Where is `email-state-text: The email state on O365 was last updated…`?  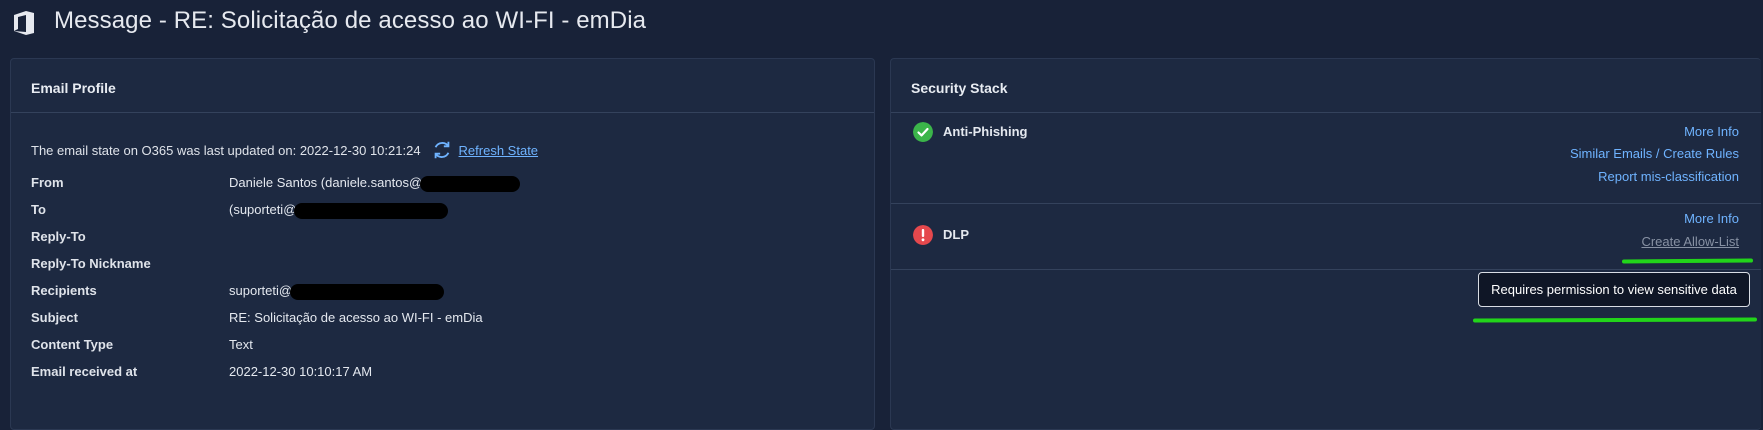 email-state-text: The email state on O365 was last updated… is located at coordinates (226, 150).